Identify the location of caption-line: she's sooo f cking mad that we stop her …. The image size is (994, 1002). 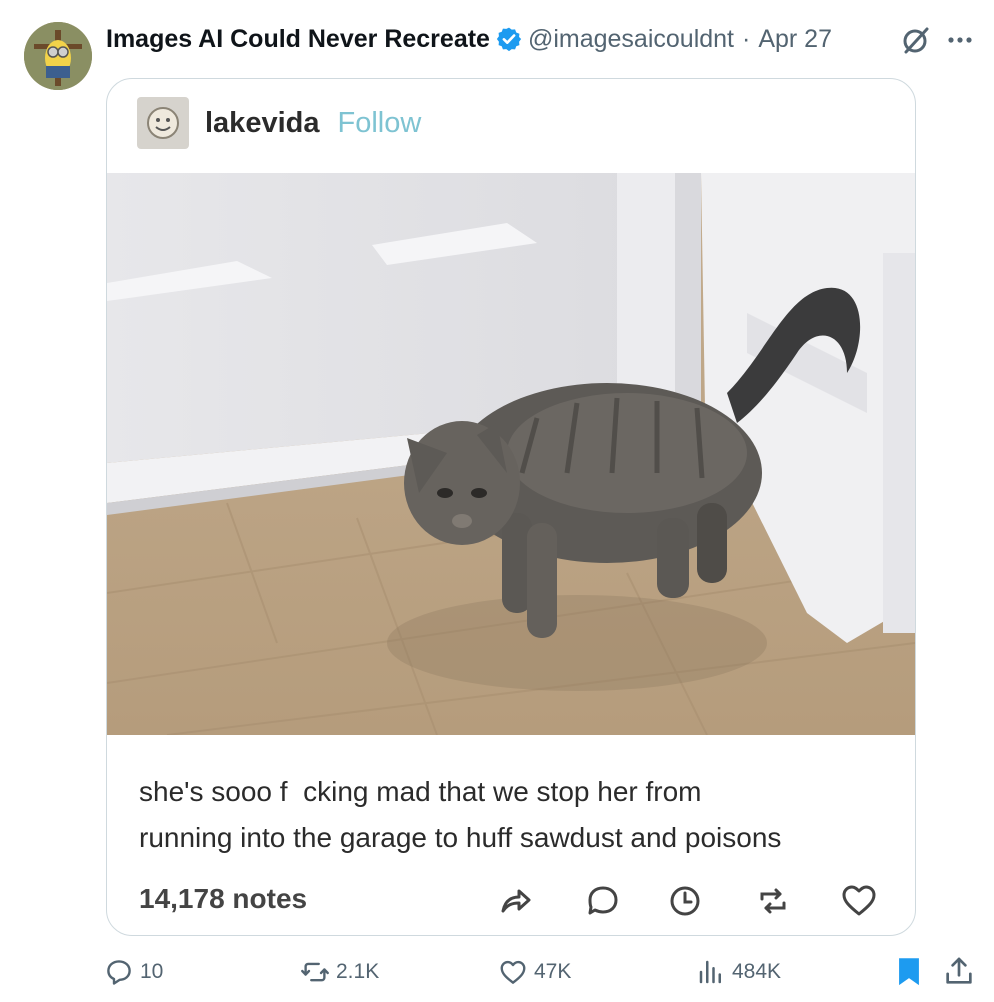
(420, 791).